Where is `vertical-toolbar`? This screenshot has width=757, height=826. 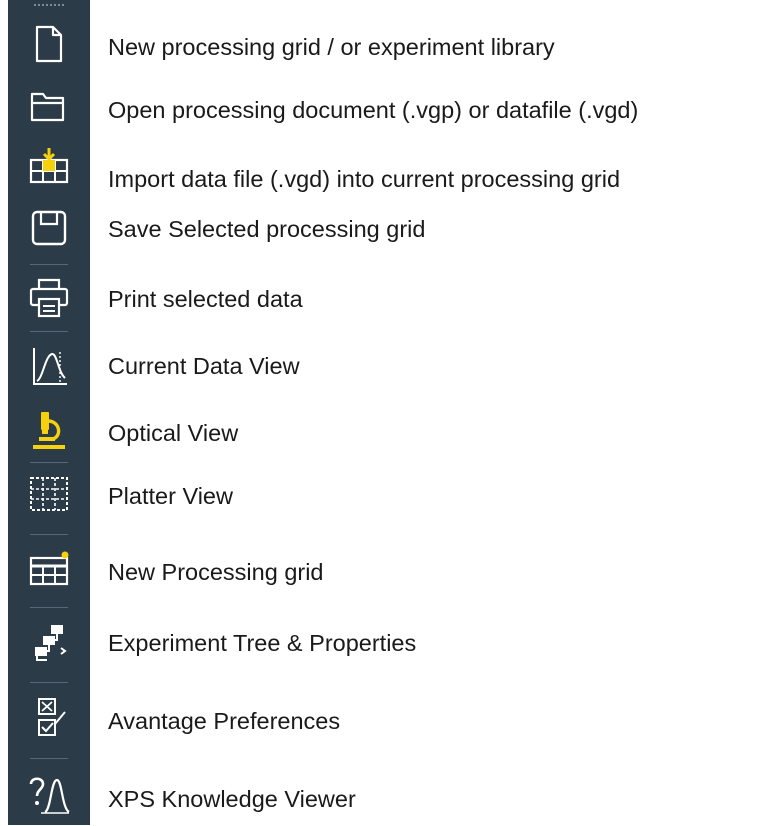 vertical-toolbar is located at coordinates (49, 412).